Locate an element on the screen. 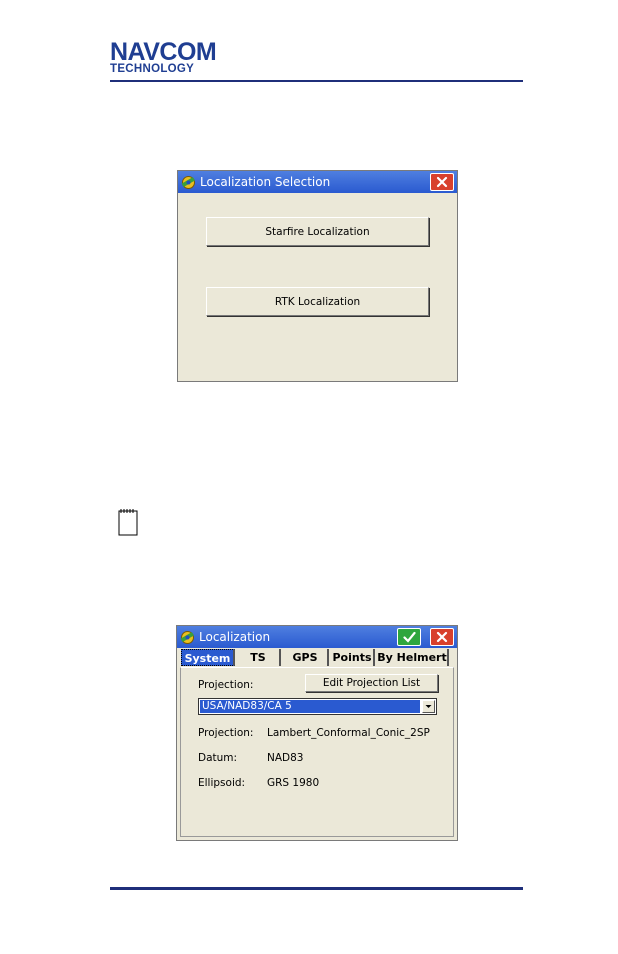  rtk-localization-button: RTK Localization is located at coordinates (317, 301).